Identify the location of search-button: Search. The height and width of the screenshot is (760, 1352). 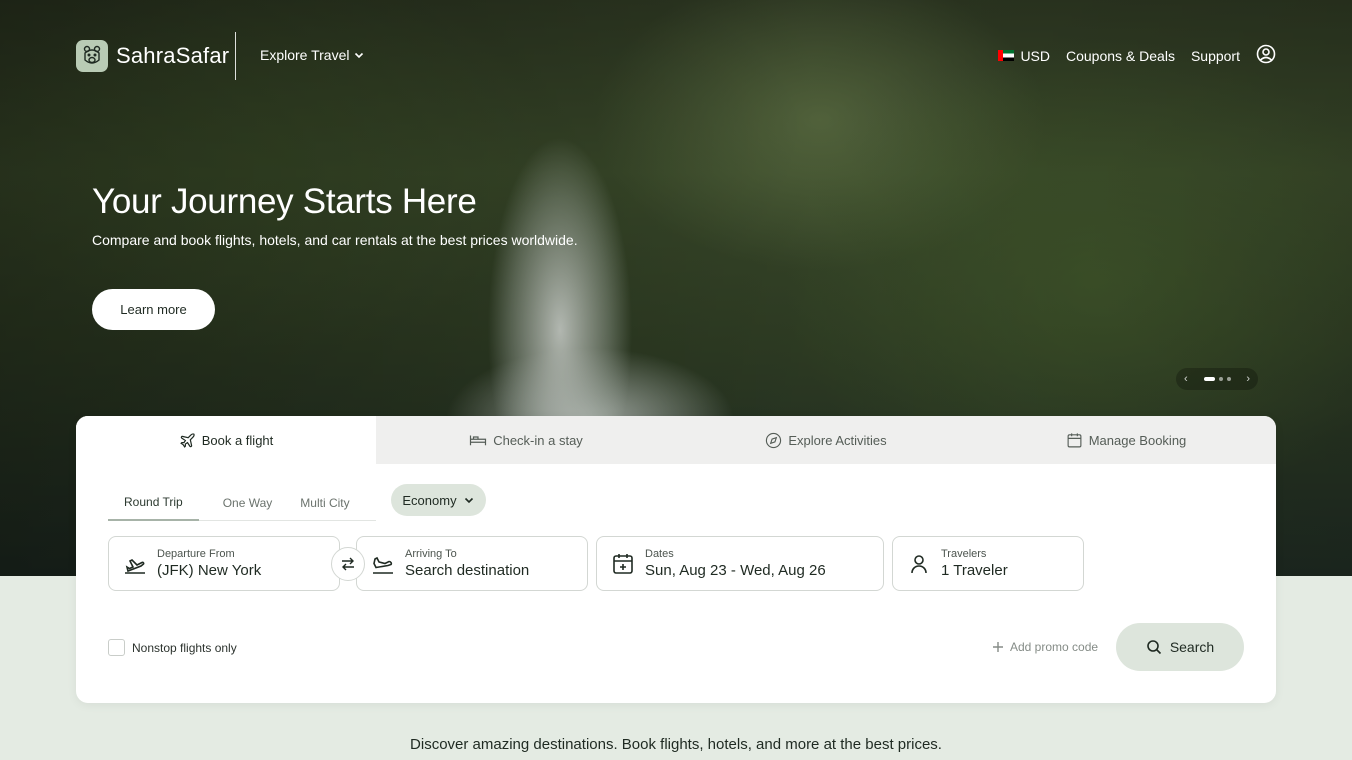
(1180, 647).